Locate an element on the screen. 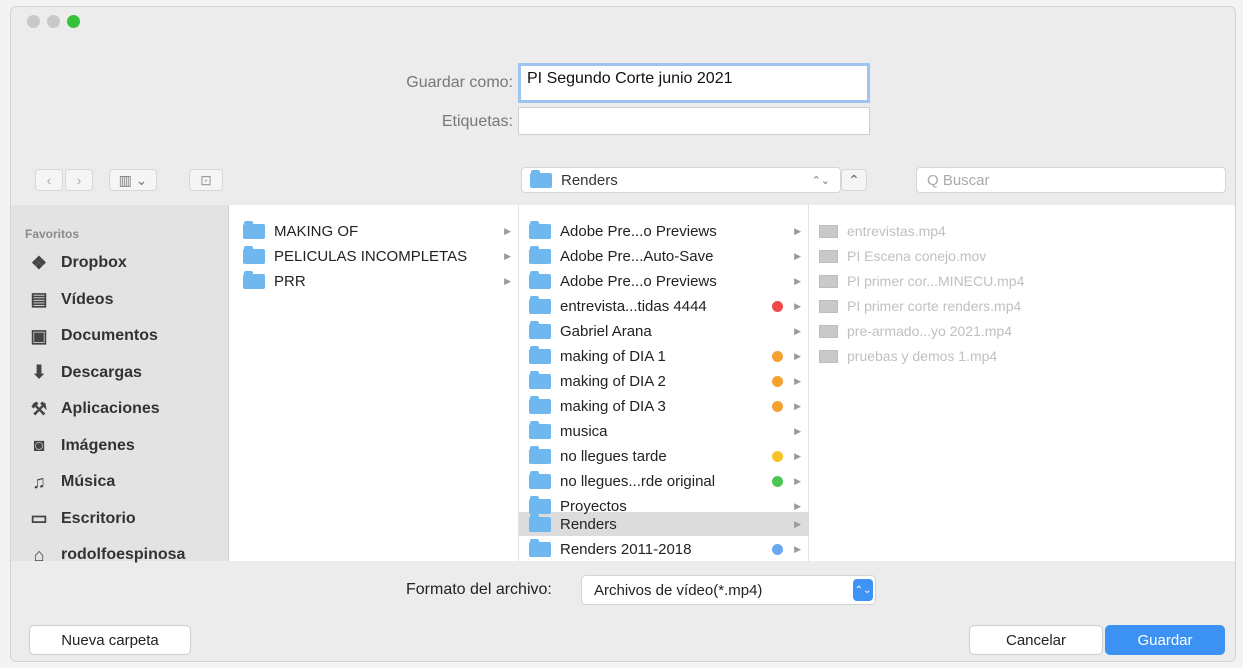  chevron-up-icon: ⌃ is located at coordinates (854, 179).